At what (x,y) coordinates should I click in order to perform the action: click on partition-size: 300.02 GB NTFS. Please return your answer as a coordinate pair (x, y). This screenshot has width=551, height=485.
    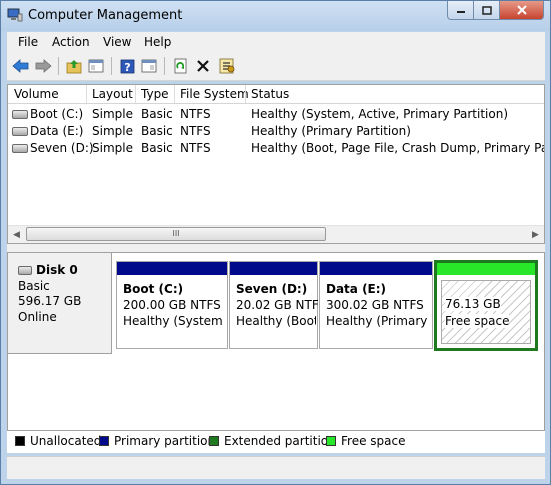
    Looking at the image, I should click on (375, 305).